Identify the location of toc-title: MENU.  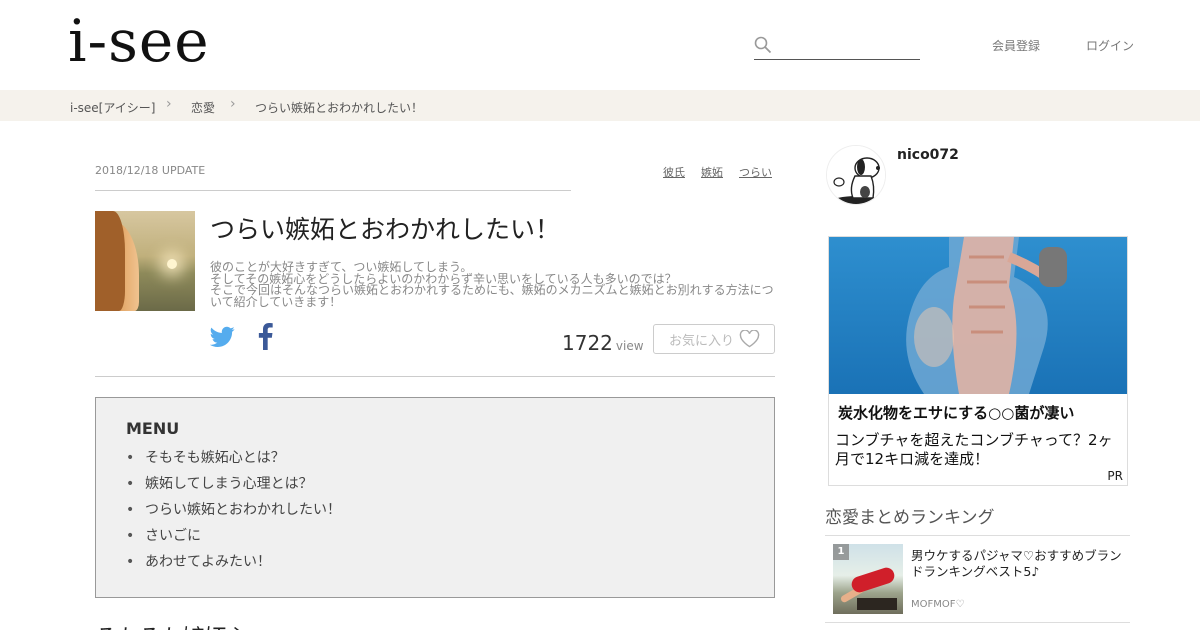
(153, 428).